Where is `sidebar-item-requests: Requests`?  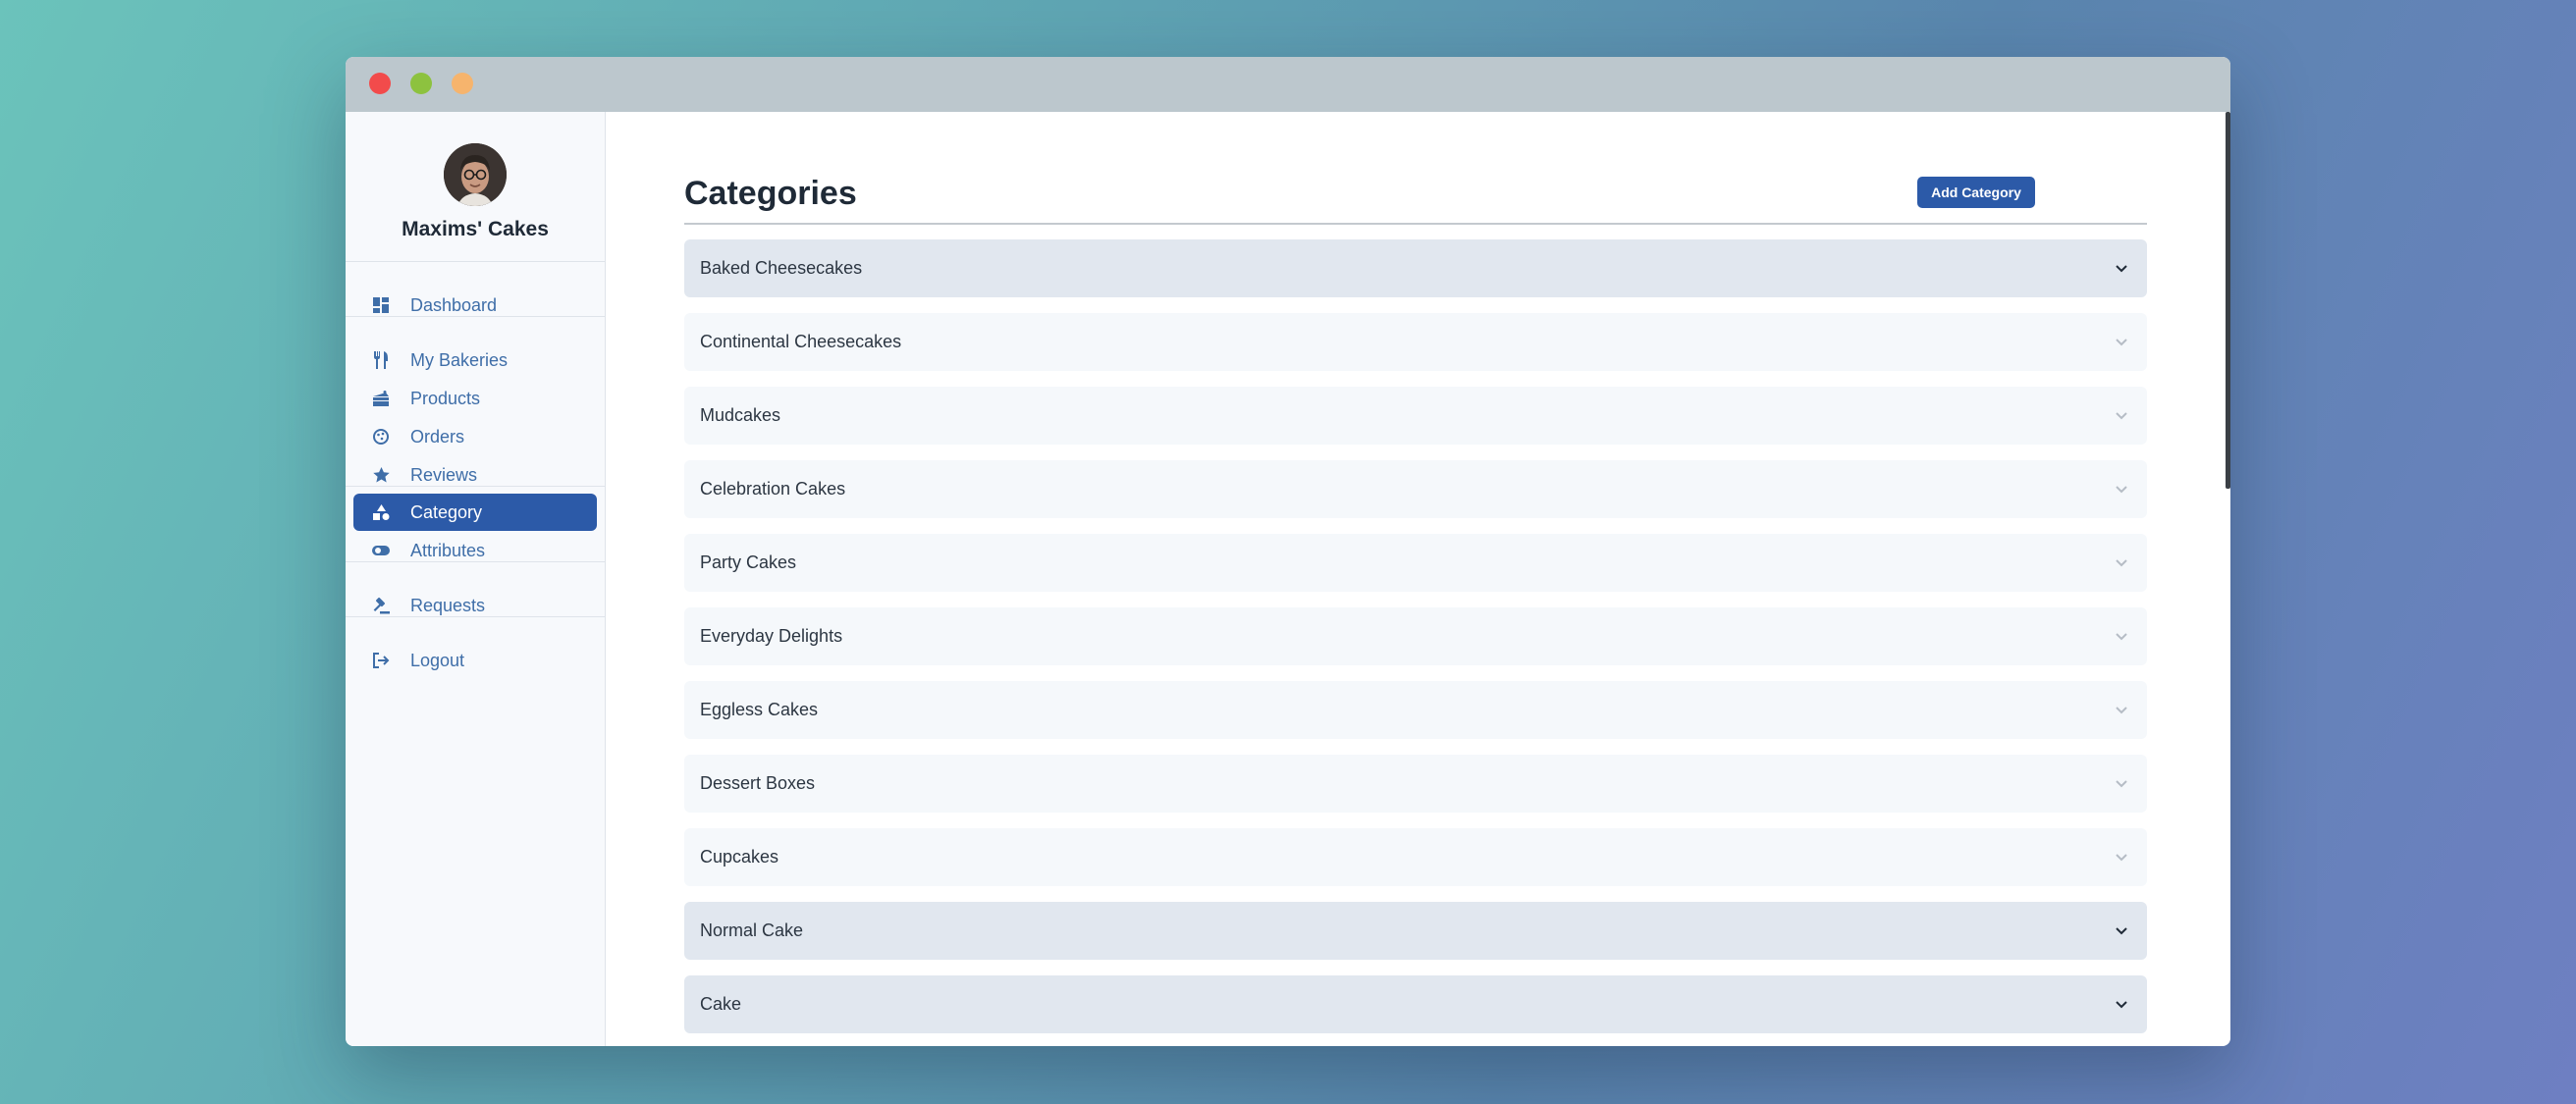
sidebar-item-requests: Requests is located at coordinates (475, 605).